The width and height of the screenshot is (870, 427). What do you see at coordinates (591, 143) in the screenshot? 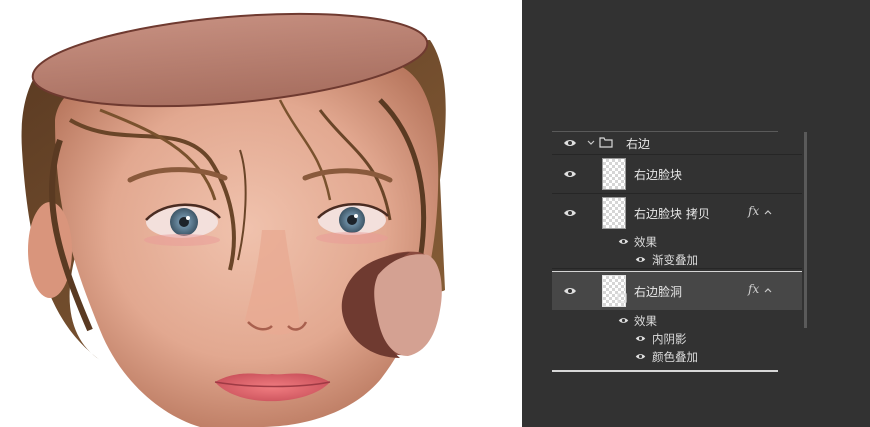
I see `chevron-down-icon` at bounding box center [591, 143].